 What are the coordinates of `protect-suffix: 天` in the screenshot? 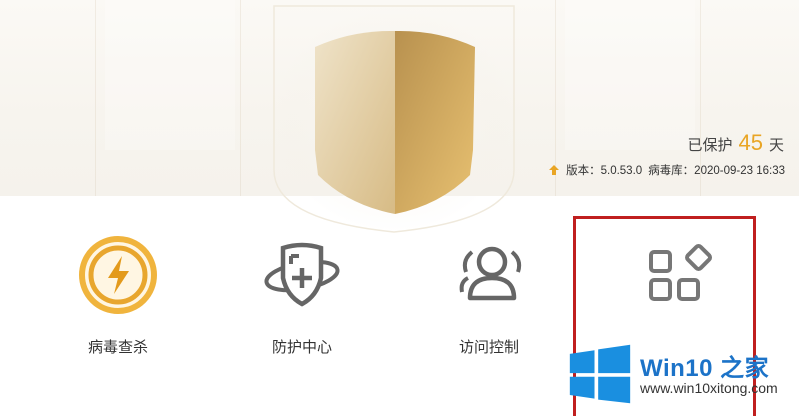 It's located at (776, 145).